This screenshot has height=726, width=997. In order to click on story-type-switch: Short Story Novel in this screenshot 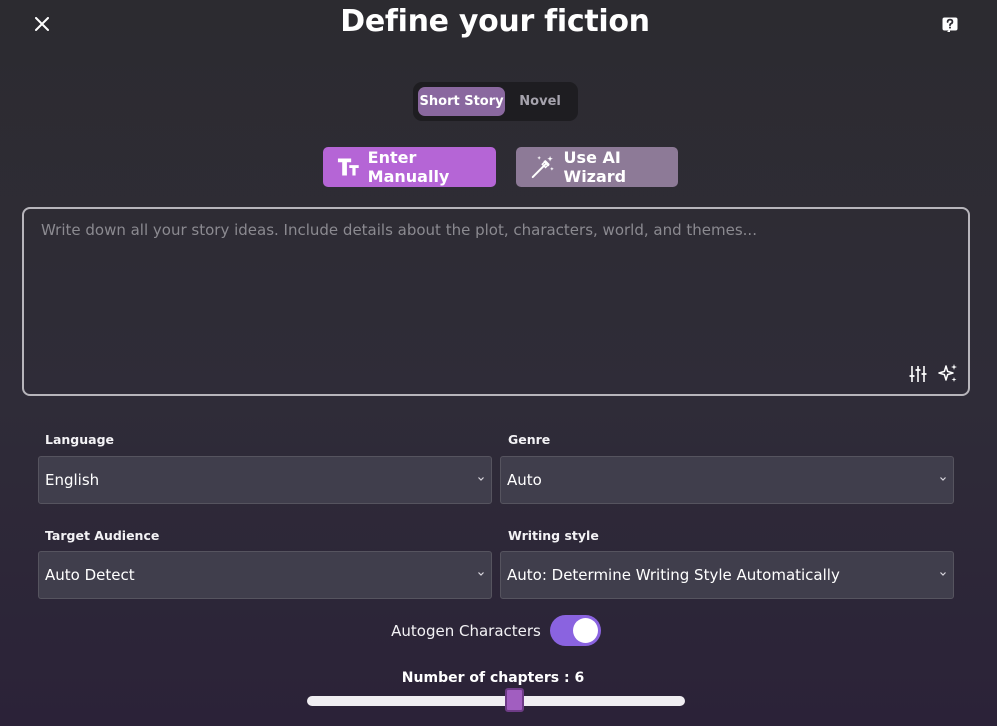, I will do `click(495, 101)`.